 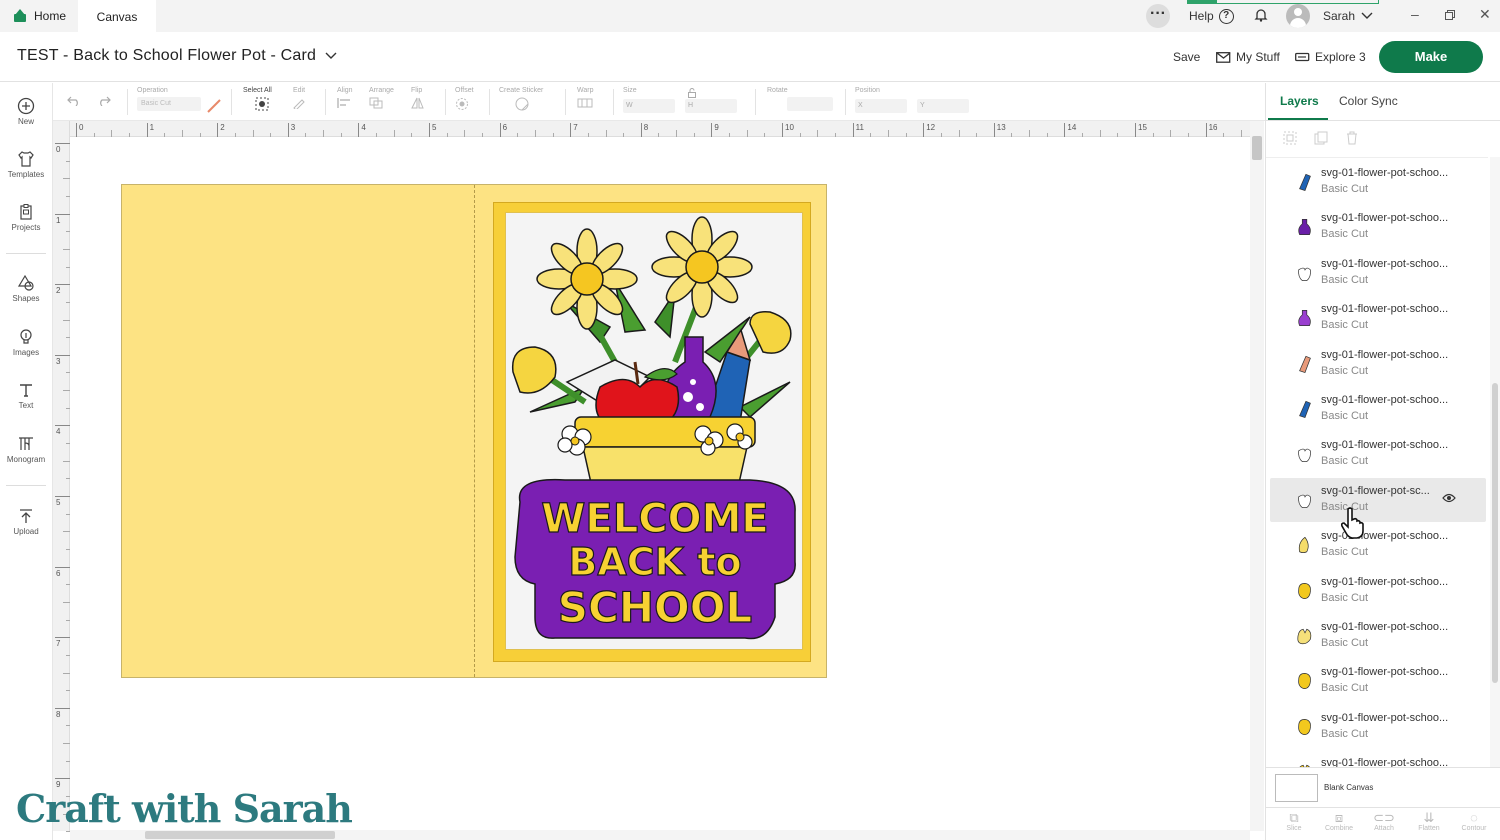 I want to click on trash-icon, so click(x=1352, y=138).